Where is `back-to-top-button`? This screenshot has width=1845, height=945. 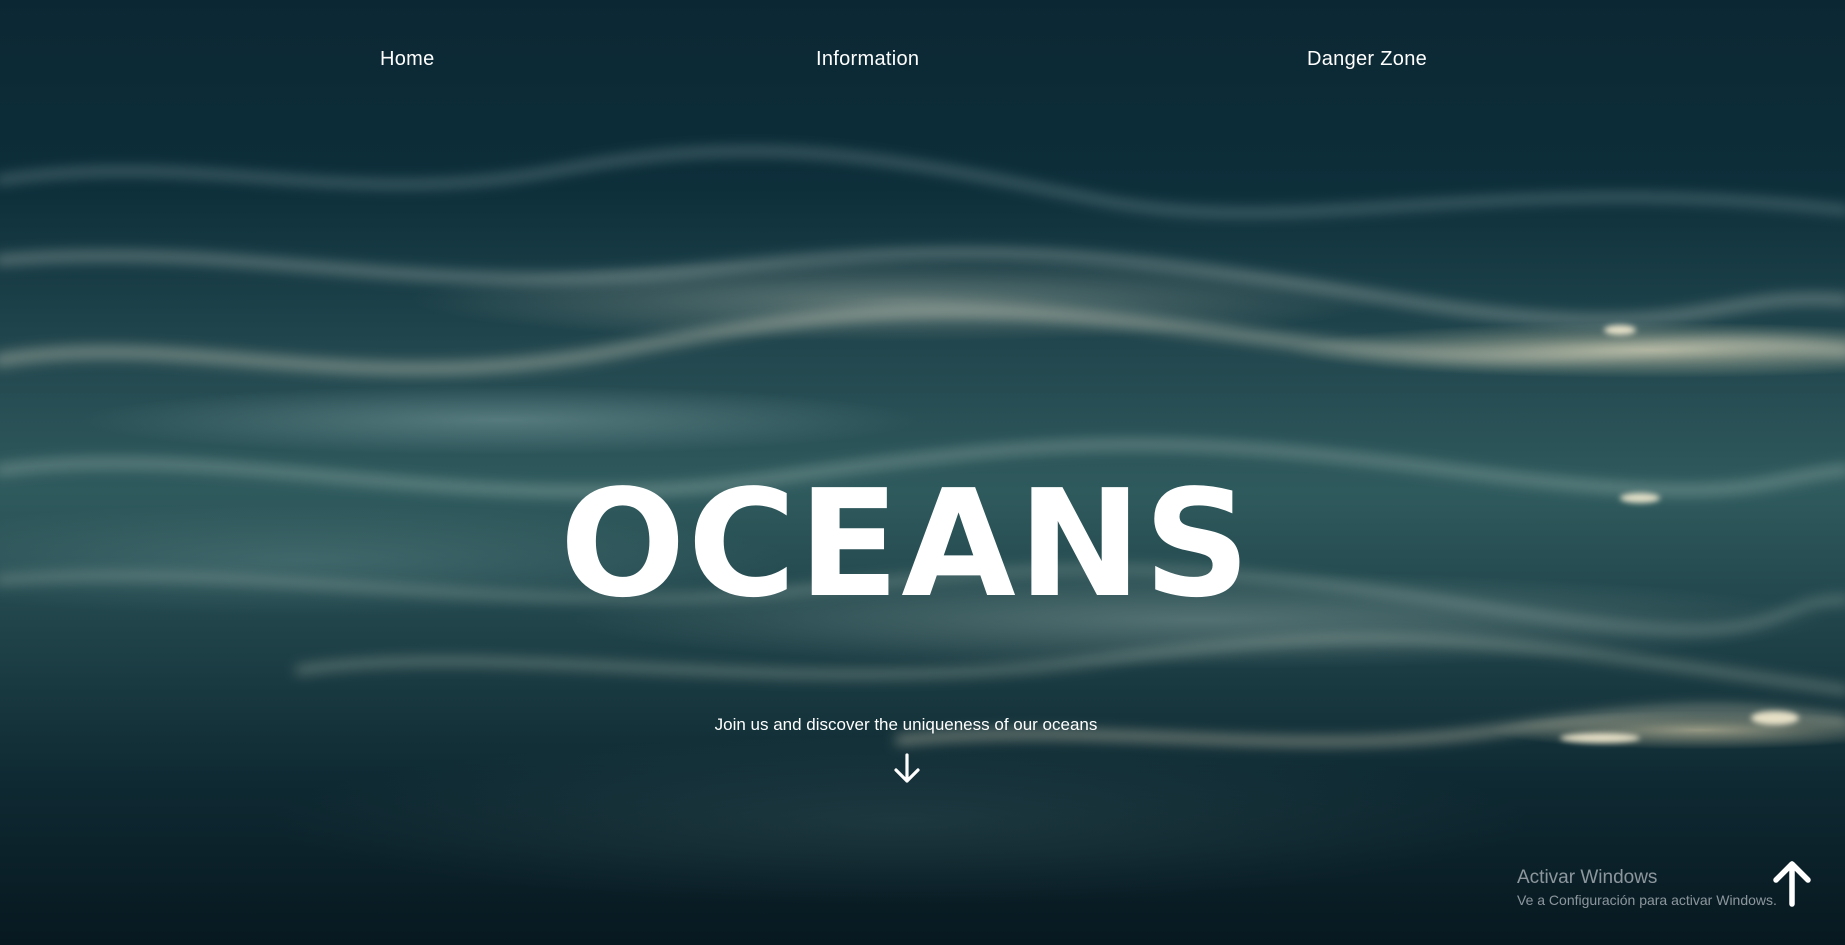 back-to-top-button is located at coordinates (1792, 883).